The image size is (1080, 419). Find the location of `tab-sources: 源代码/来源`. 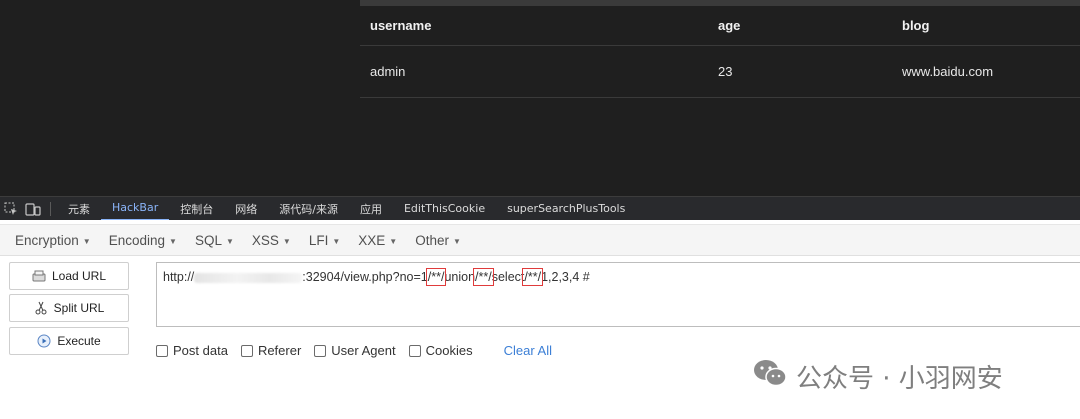

tab-sources: 源代码/来源 is located at coordinates (308, 209).